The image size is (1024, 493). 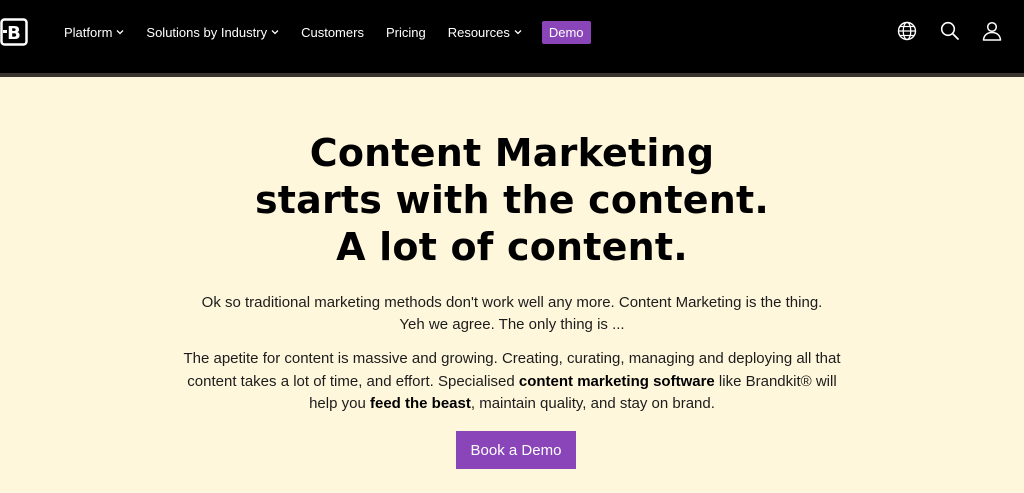 I want to click on body-text: , maintain quality, and stay on brand., so click(x=592, y=403).